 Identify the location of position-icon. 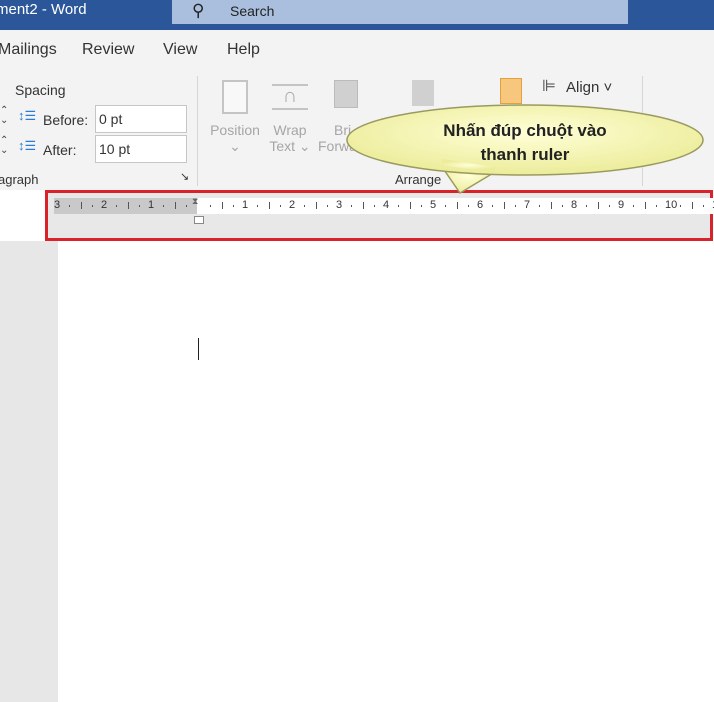
(235, 97).